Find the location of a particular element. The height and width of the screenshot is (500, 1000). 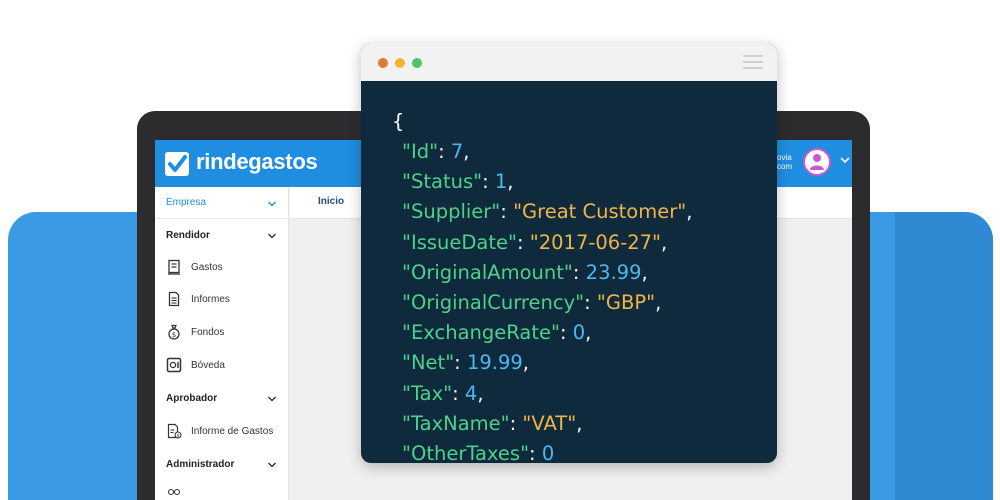

sidebar-item-label: Gastos is located at coordinates (207, 267).